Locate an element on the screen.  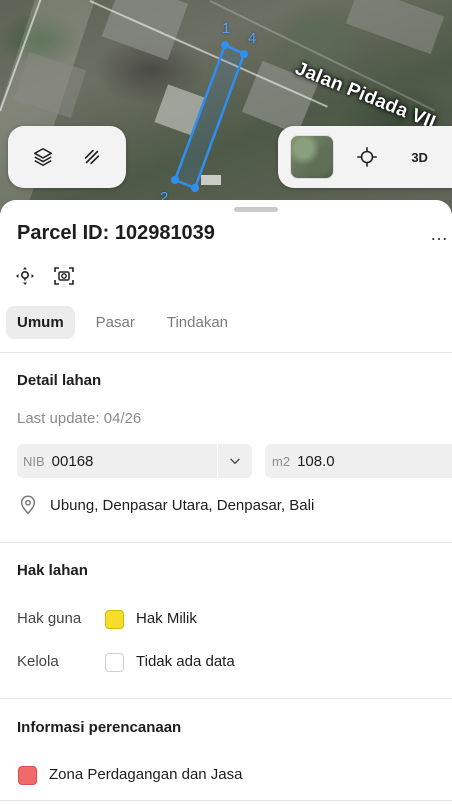
area-prefix: m2 is located at coordinates (281, 461).